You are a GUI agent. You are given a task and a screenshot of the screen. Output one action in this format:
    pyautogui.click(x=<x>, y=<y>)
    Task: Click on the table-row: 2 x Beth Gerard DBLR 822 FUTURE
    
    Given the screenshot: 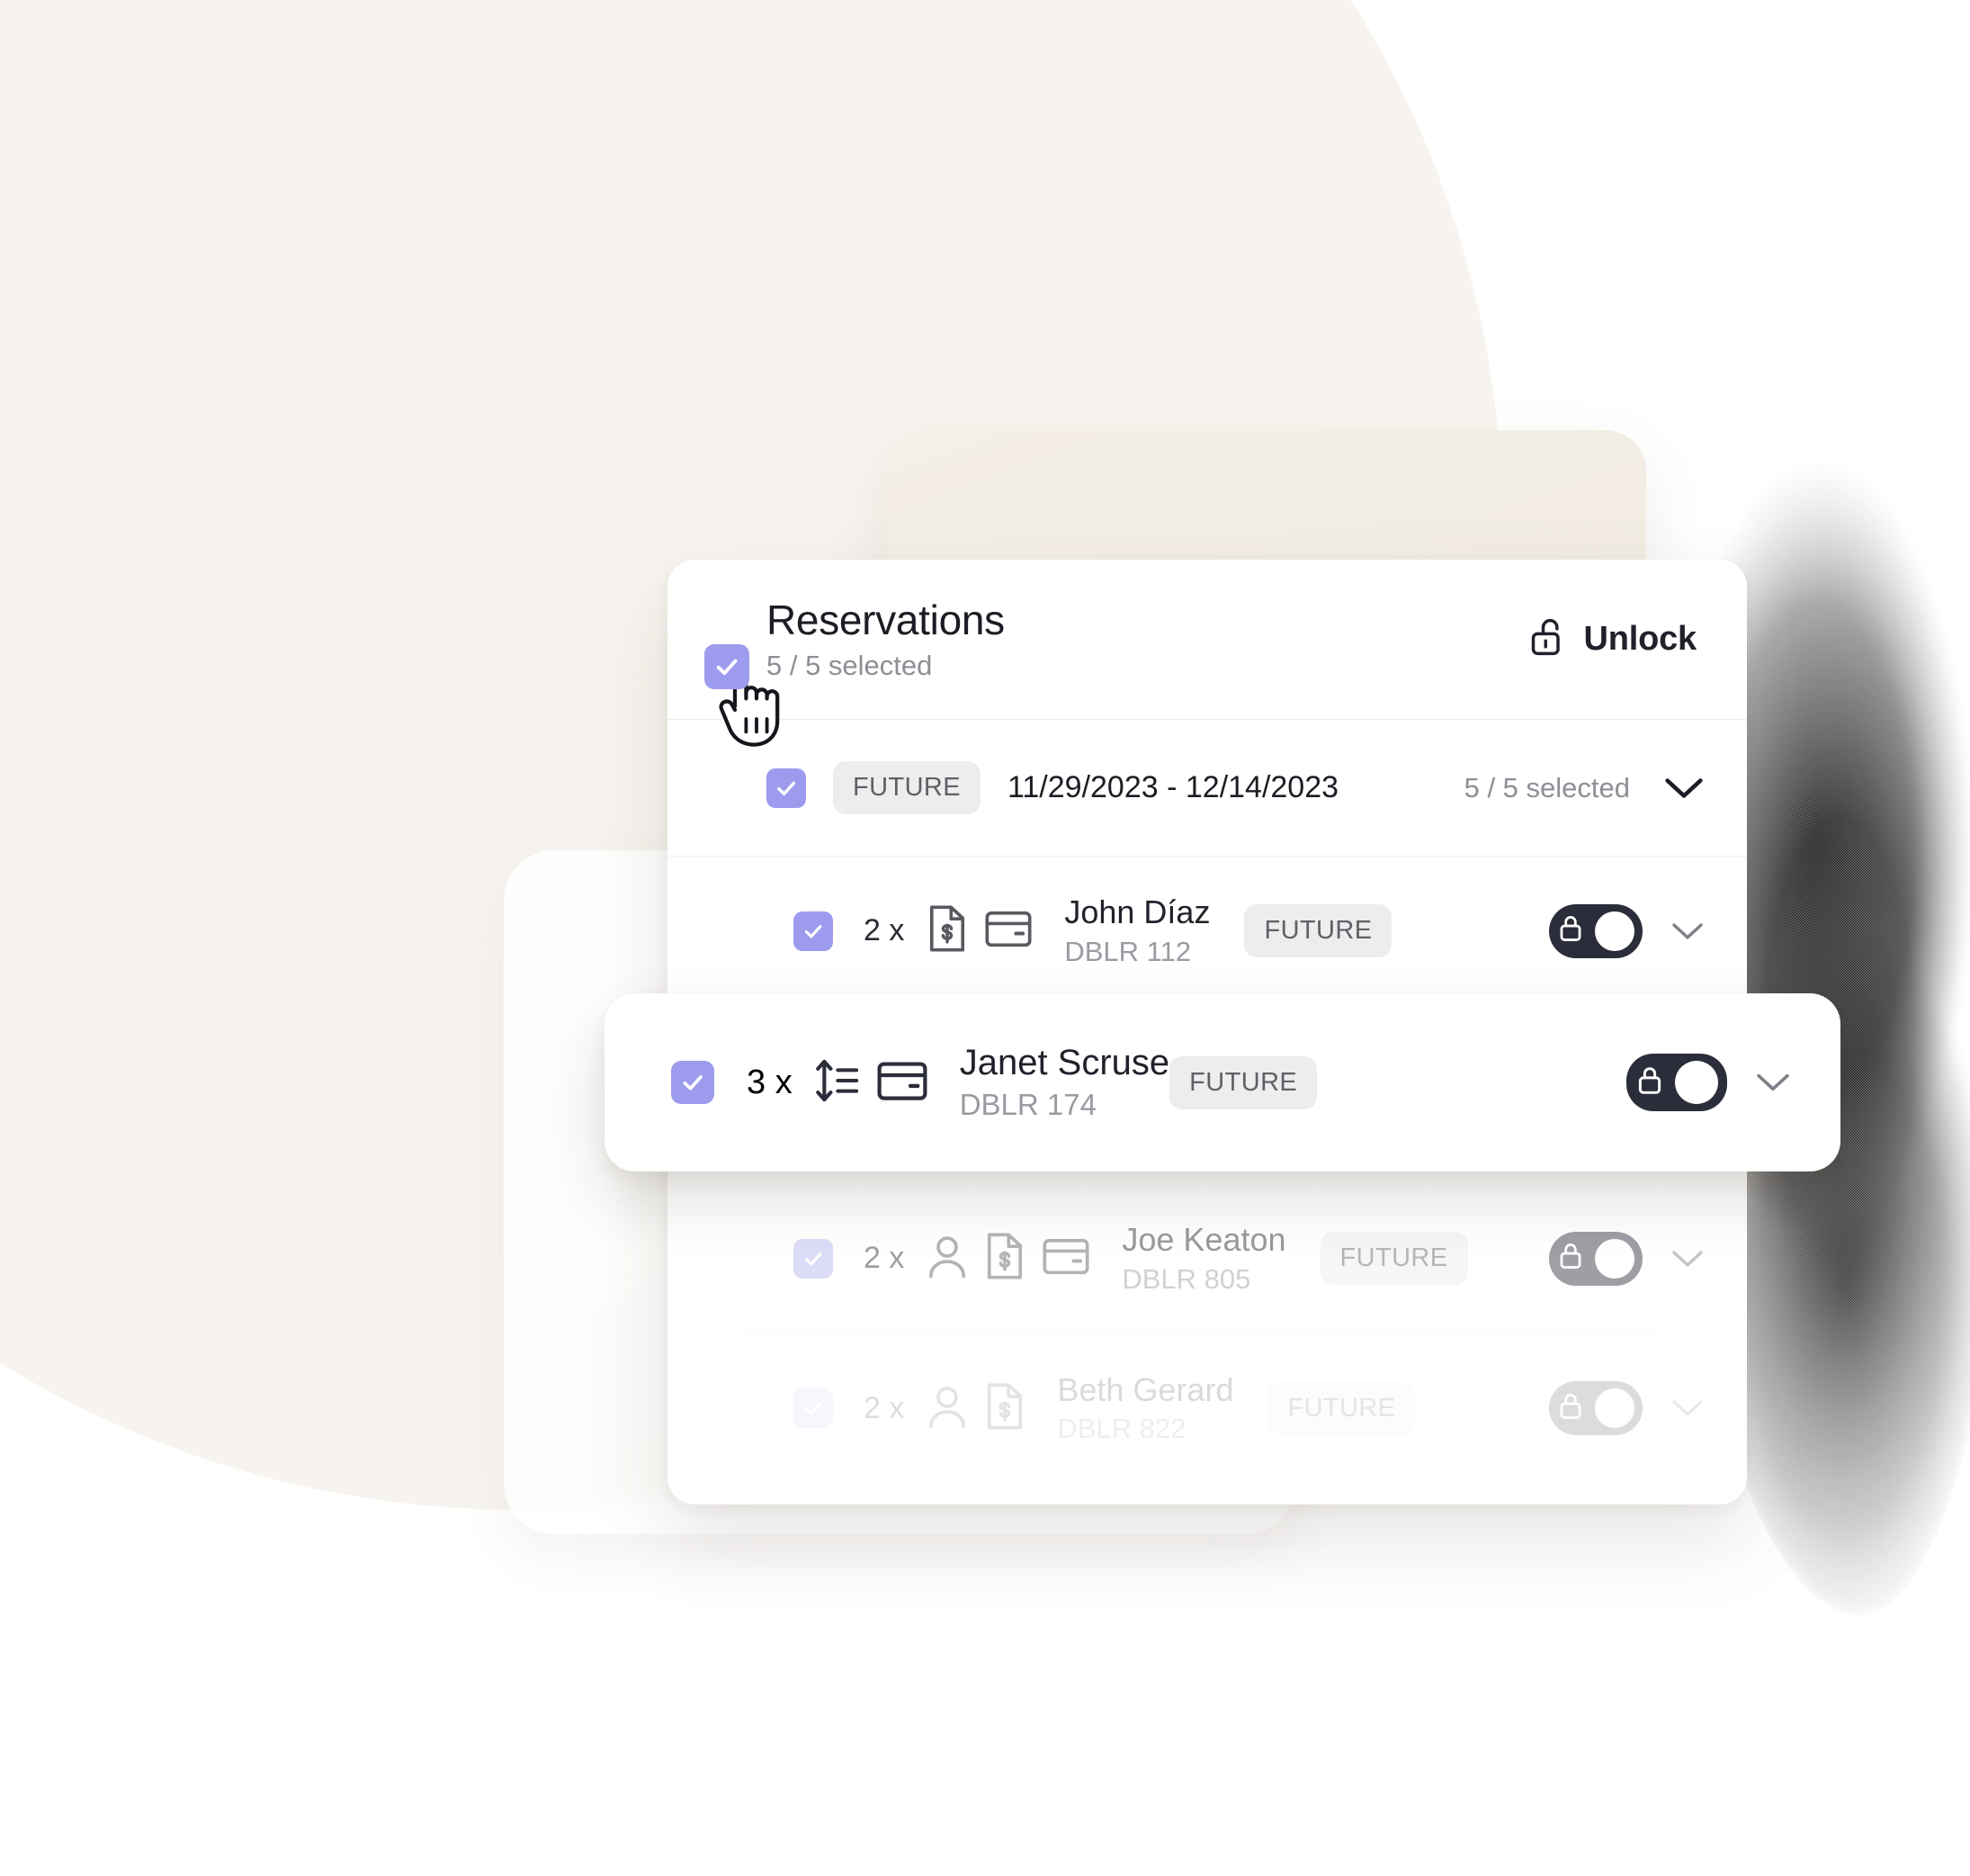 What is the action you would take?
    pyautogui.click(x=1207, y=1408)
    